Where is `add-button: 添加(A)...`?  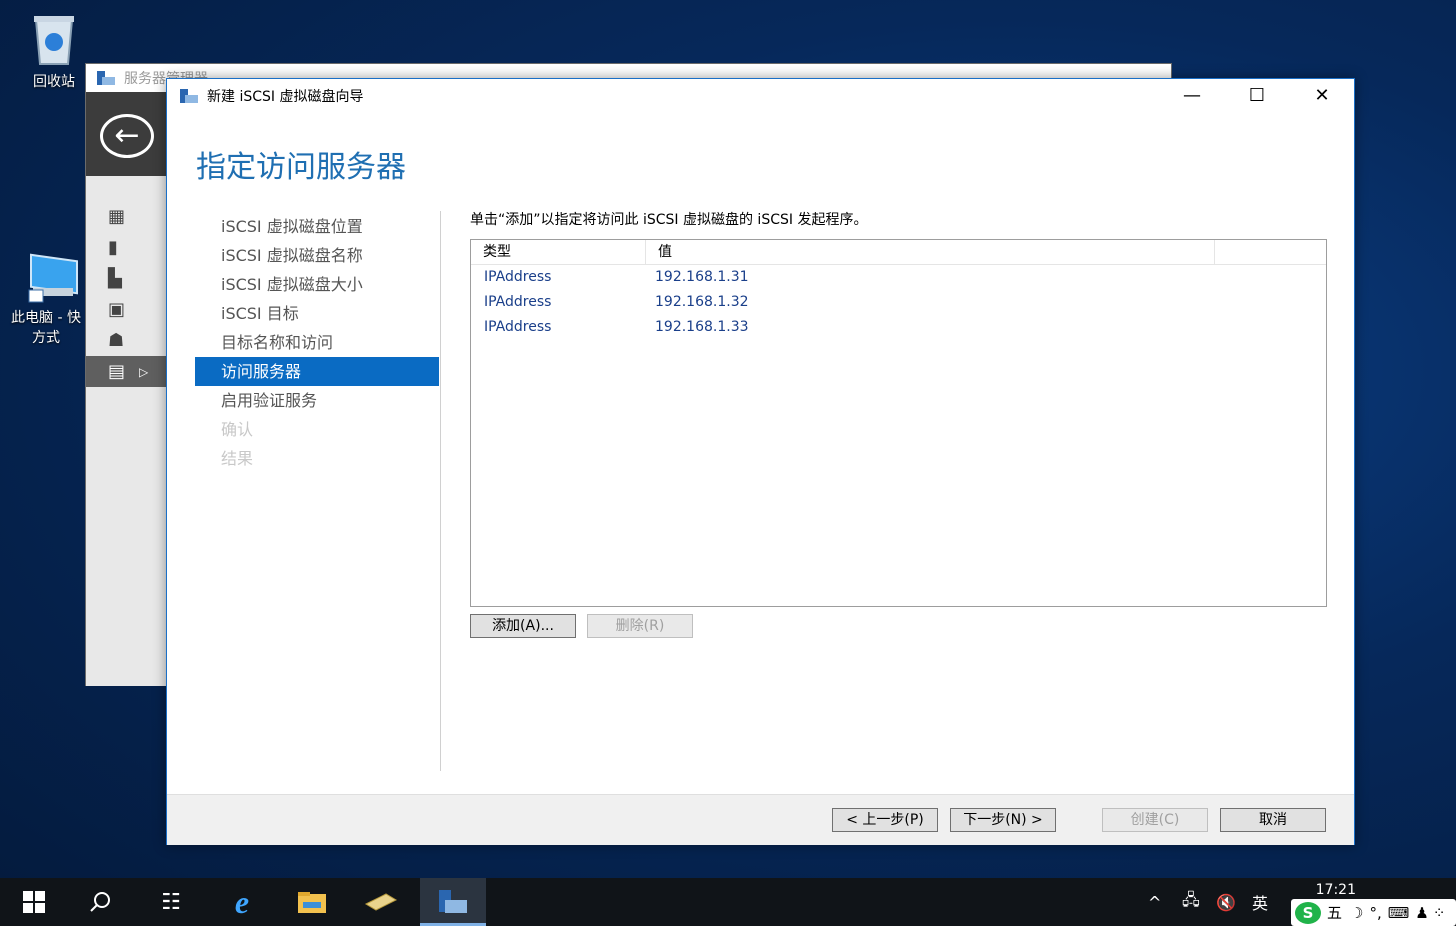
add-button: 添加(A)... is located at coordinates (523, 626).